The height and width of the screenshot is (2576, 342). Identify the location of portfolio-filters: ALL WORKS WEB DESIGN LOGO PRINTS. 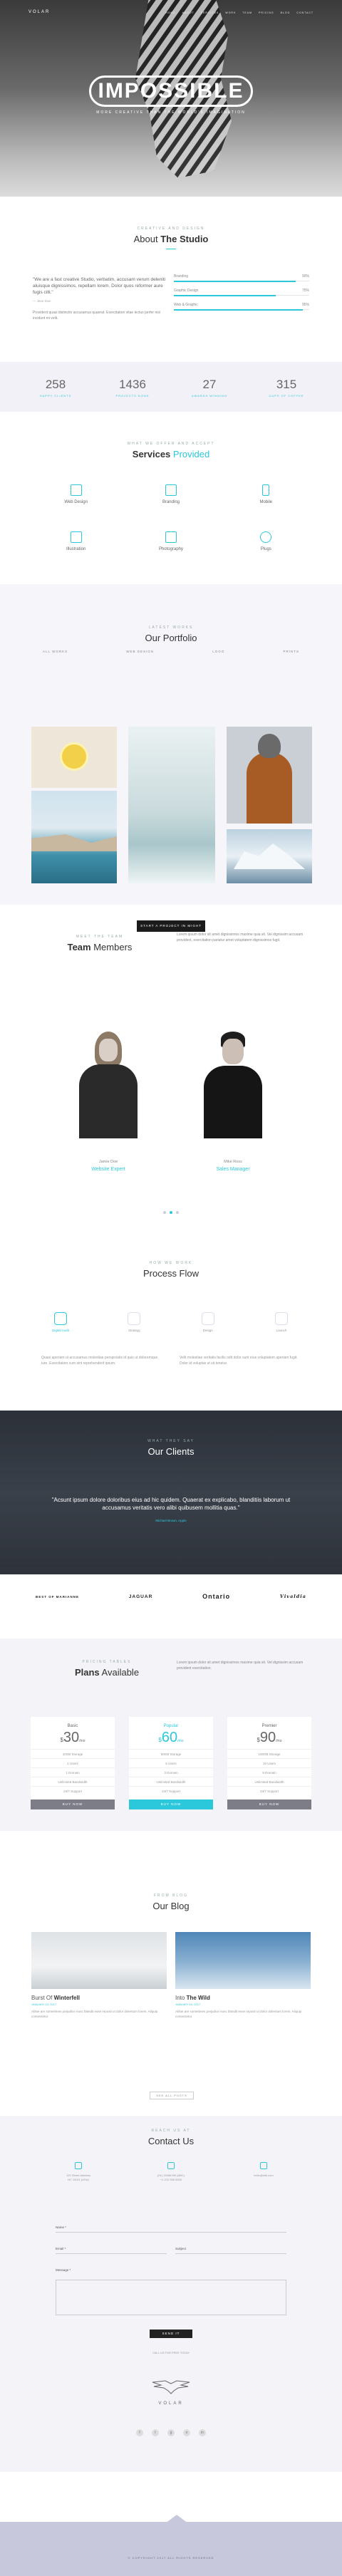
(171, 651).